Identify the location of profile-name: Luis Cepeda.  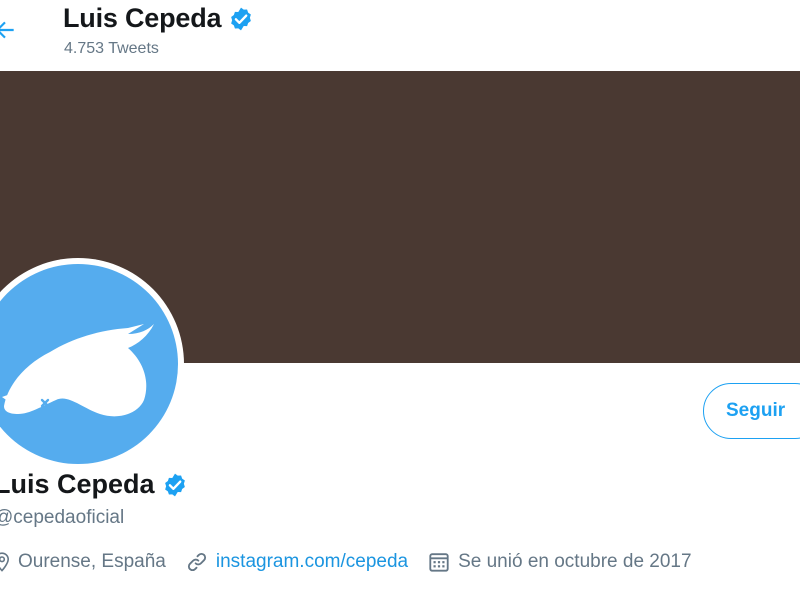
(94, 484).